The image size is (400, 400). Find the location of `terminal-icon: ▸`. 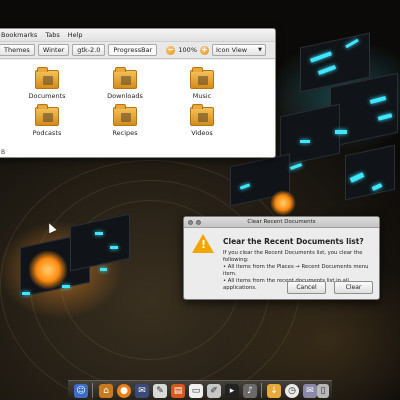

terminal-icon: ▸ is located at coordinates (232, 391).